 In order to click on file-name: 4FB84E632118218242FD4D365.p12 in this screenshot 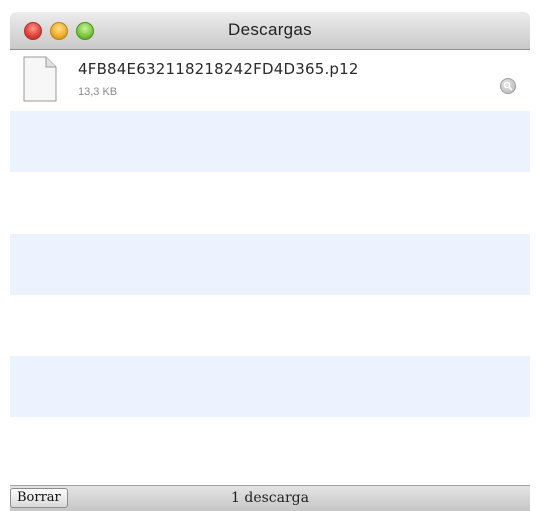, I will do `click(218, 69)`.